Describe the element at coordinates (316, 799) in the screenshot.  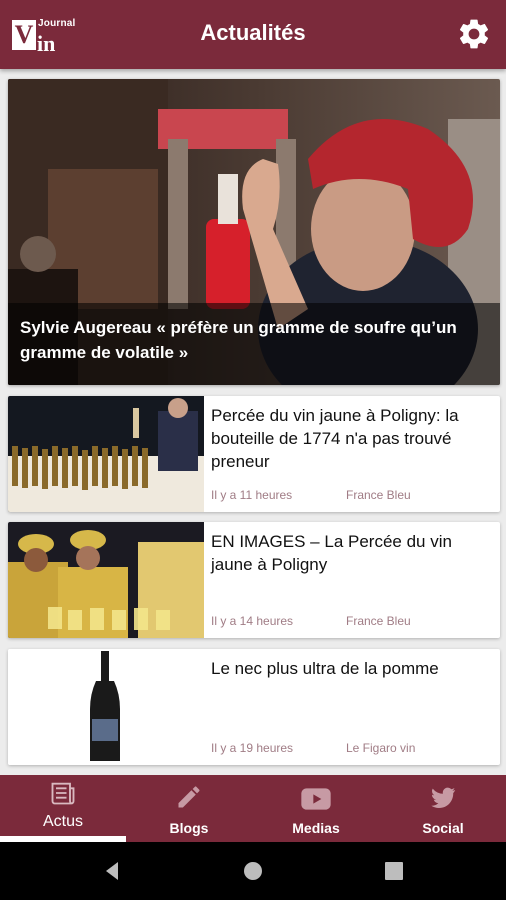
I see `play-icon` at that location.